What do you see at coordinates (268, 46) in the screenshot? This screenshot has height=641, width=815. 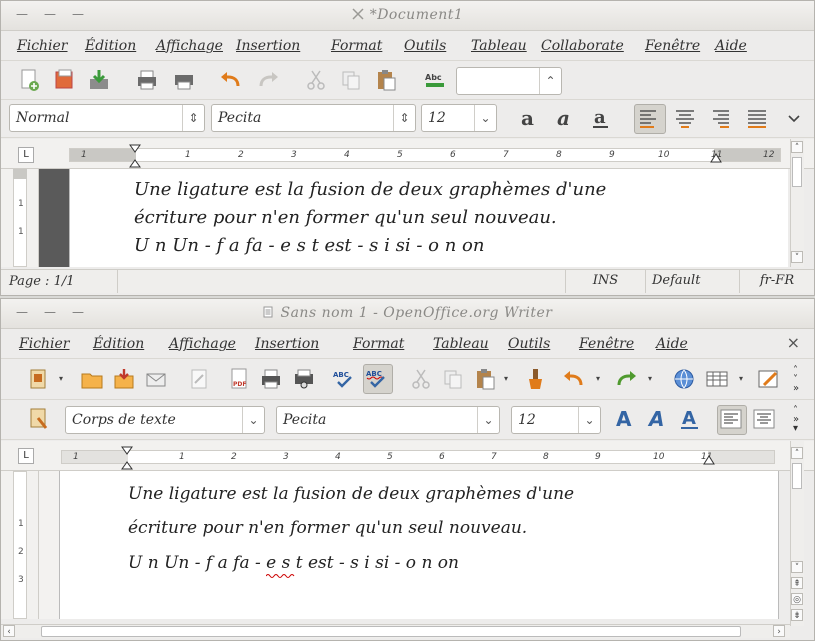 I see `menu-insertion: Insertion` at bounding box center [268, 46].